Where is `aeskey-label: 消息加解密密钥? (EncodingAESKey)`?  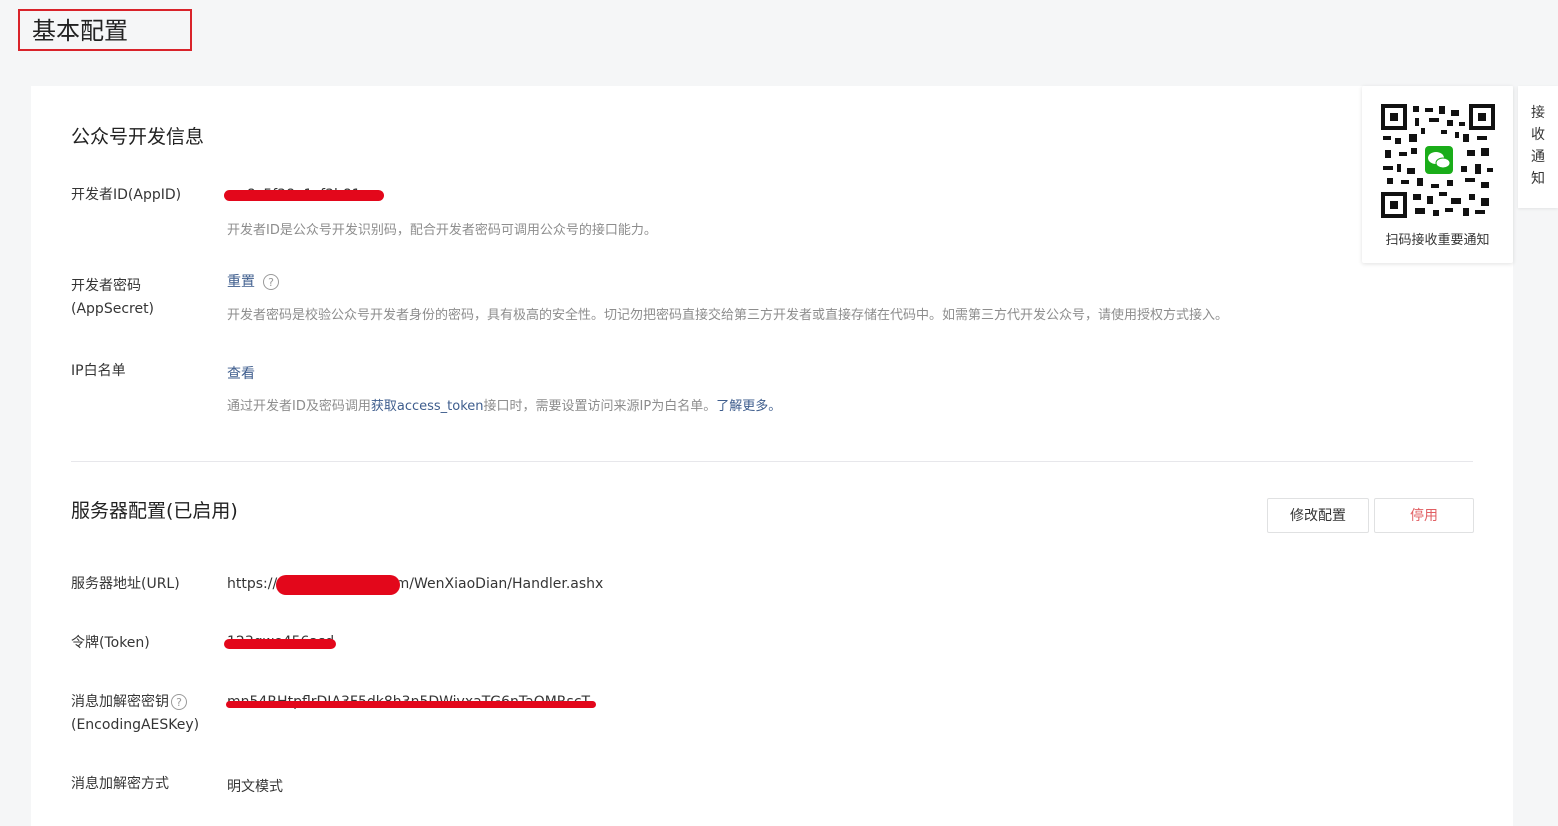 aeskey-label: 消息加解密密钥? (EncodingAESKey) is located at coordinates (135, 714).